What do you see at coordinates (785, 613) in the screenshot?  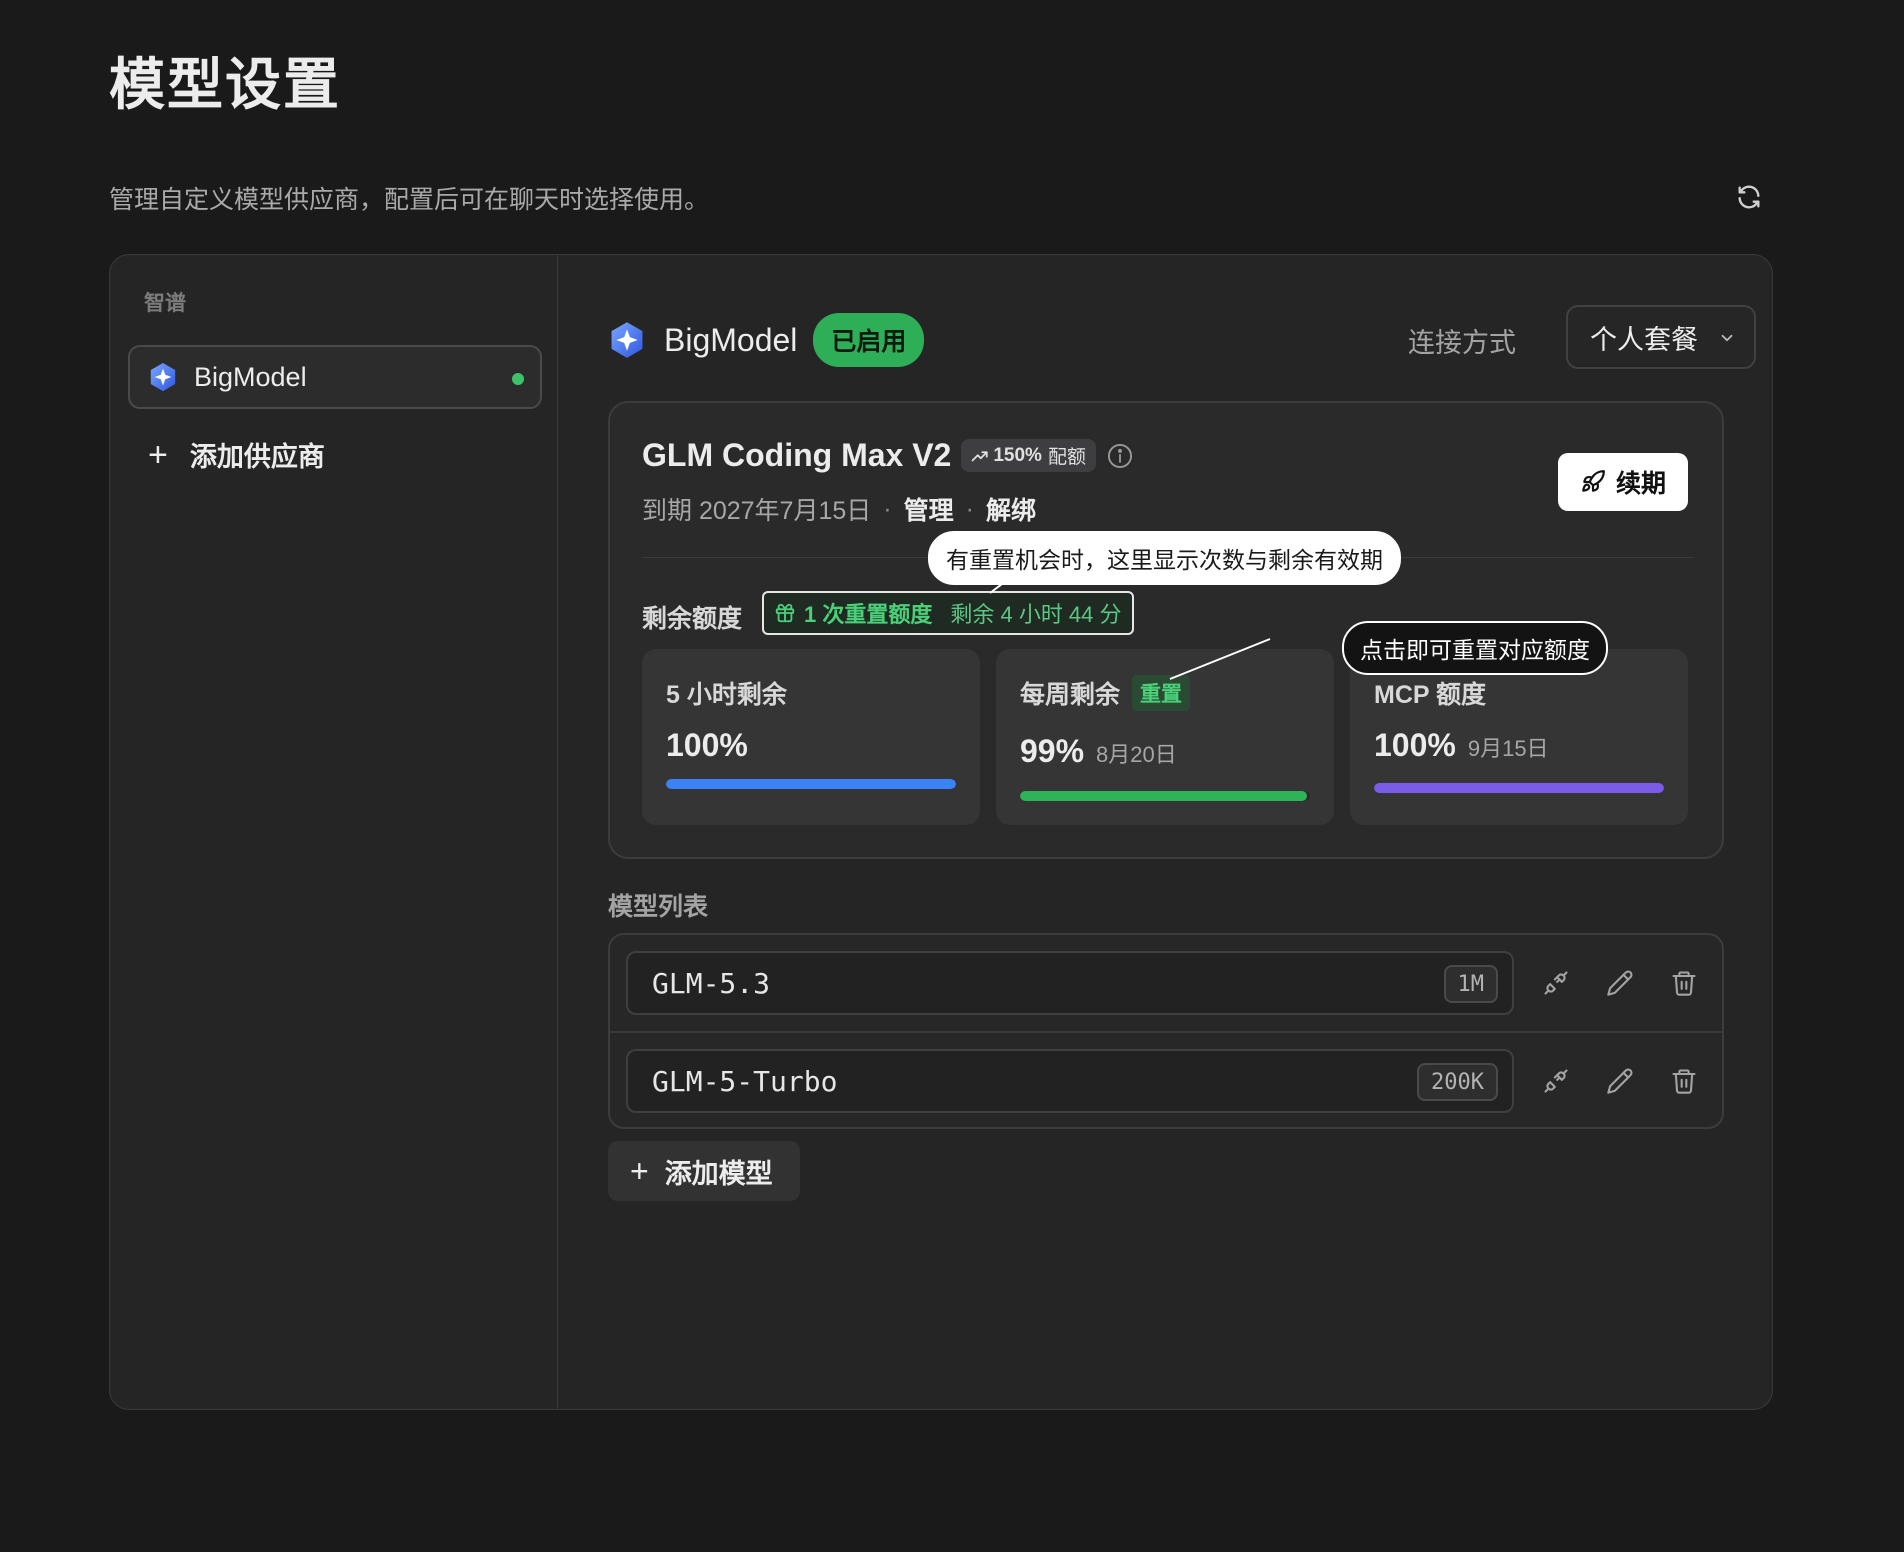 I see `gift-icon` at bounding box center [785, 613].